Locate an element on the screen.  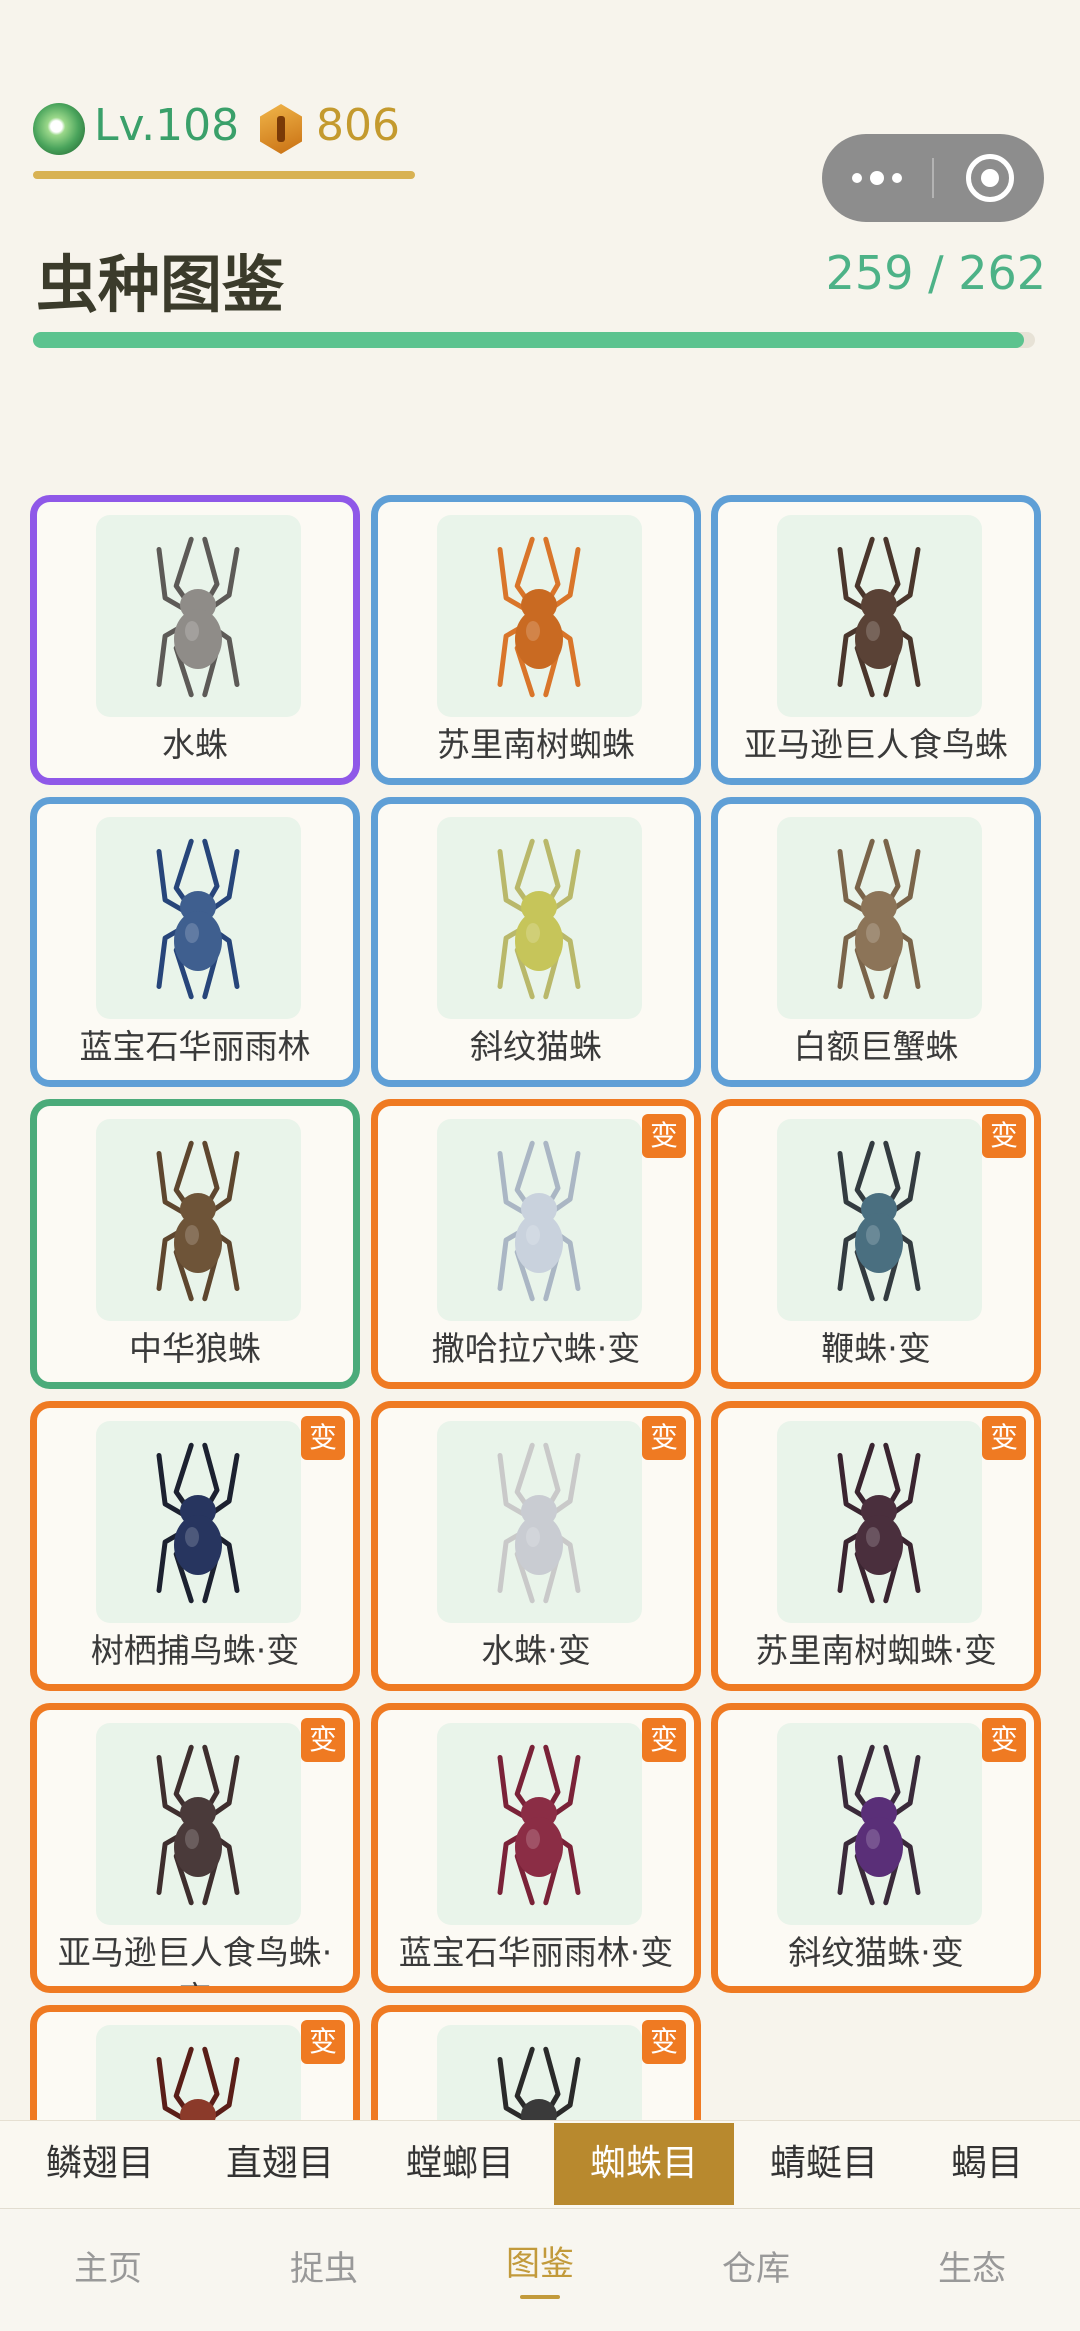
level-bar is located at coordinates (224, 175).